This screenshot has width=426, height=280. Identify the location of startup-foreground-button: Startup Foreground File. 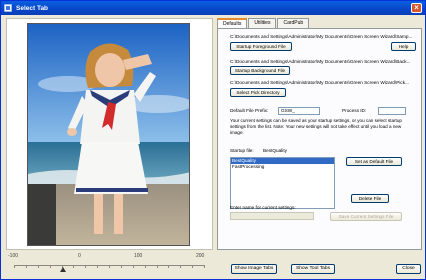
(261, 46).